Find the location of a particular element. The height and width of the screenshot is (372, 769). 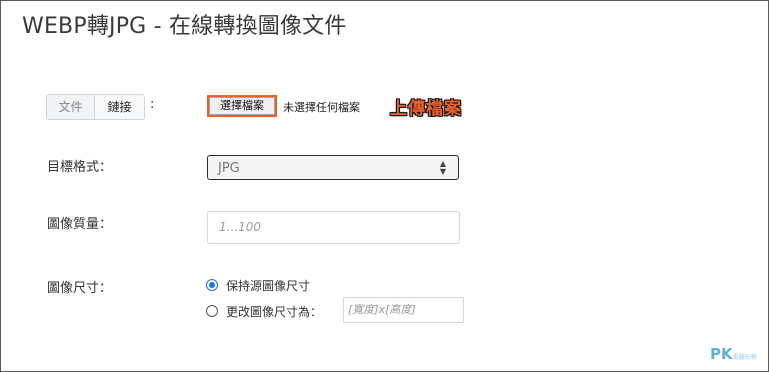

tab-file: 文件 is located at coordinates (71, 107).